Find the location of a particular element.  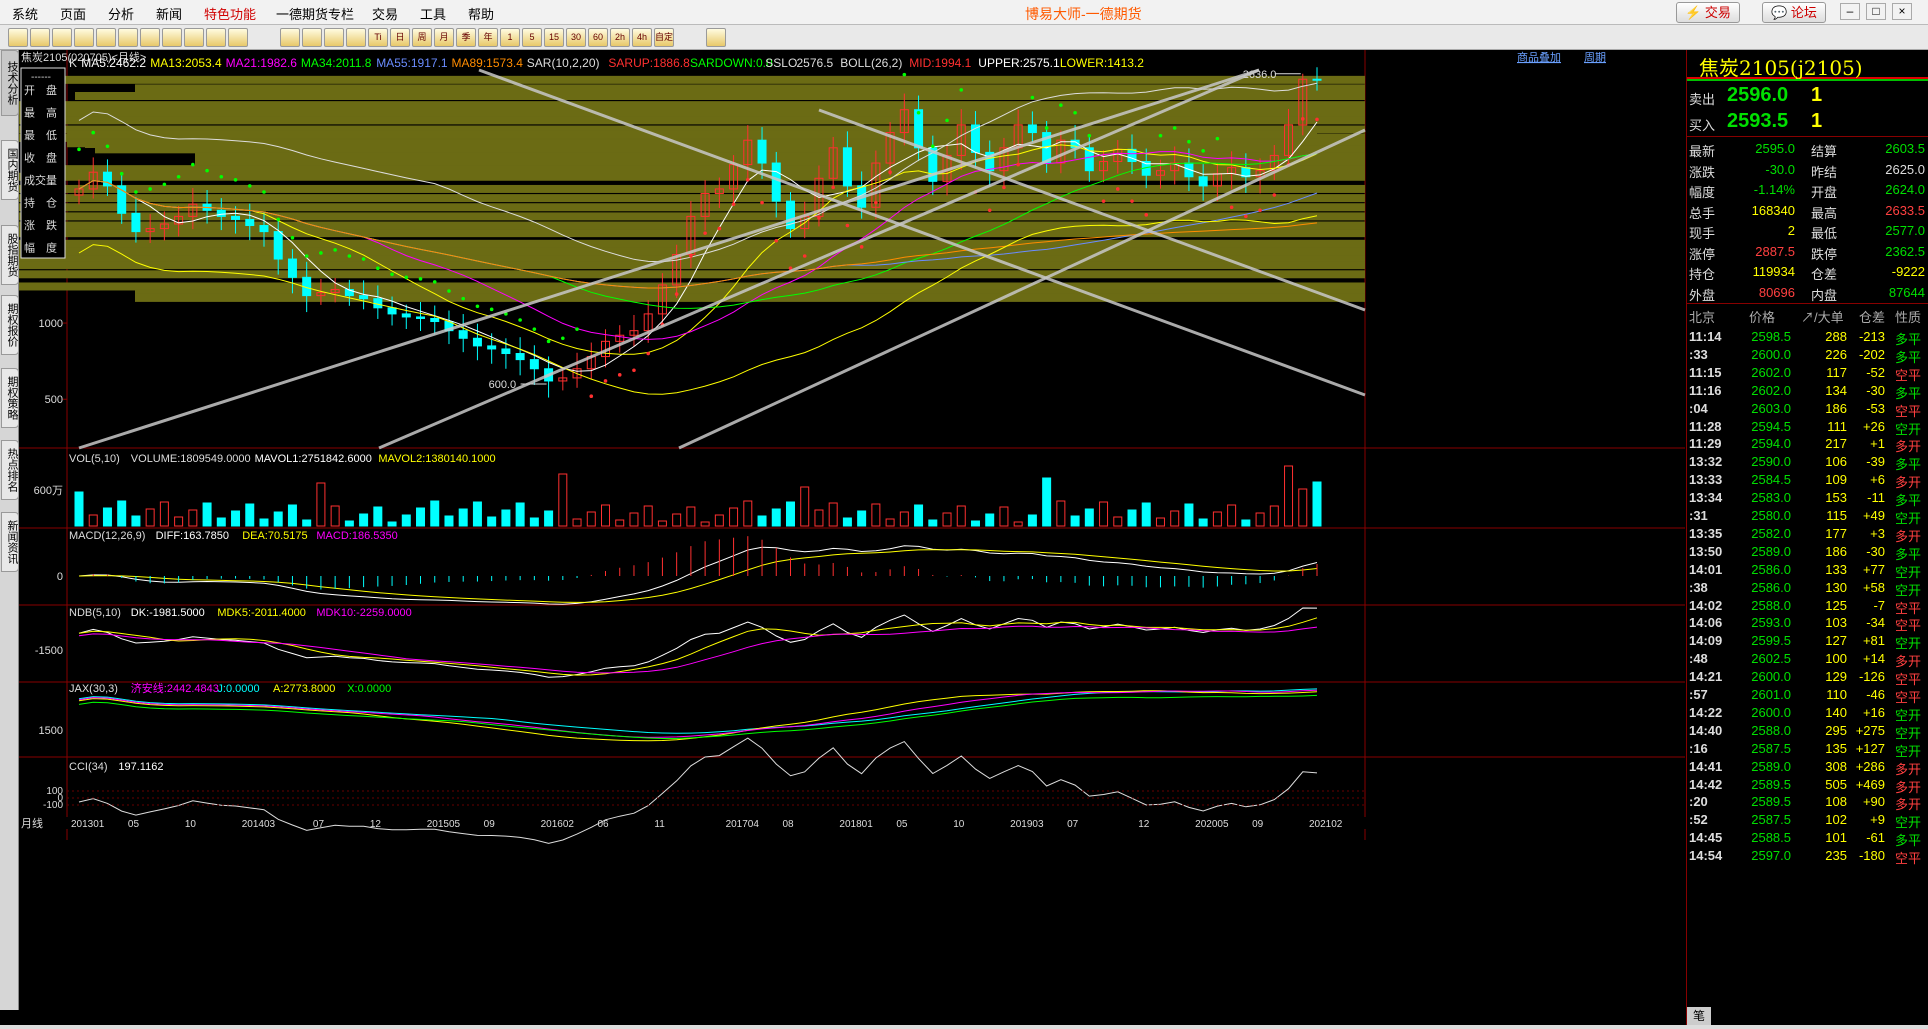

week-icon: 周 is located at coordinates (422, 37).